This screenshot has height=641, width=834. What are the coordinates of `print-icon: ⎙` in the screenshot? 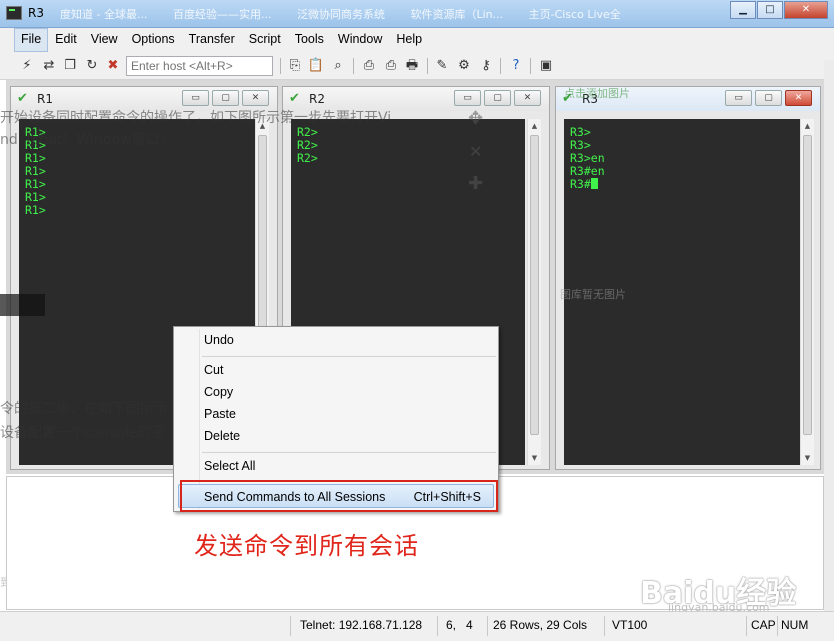 It's located at (369, 66).